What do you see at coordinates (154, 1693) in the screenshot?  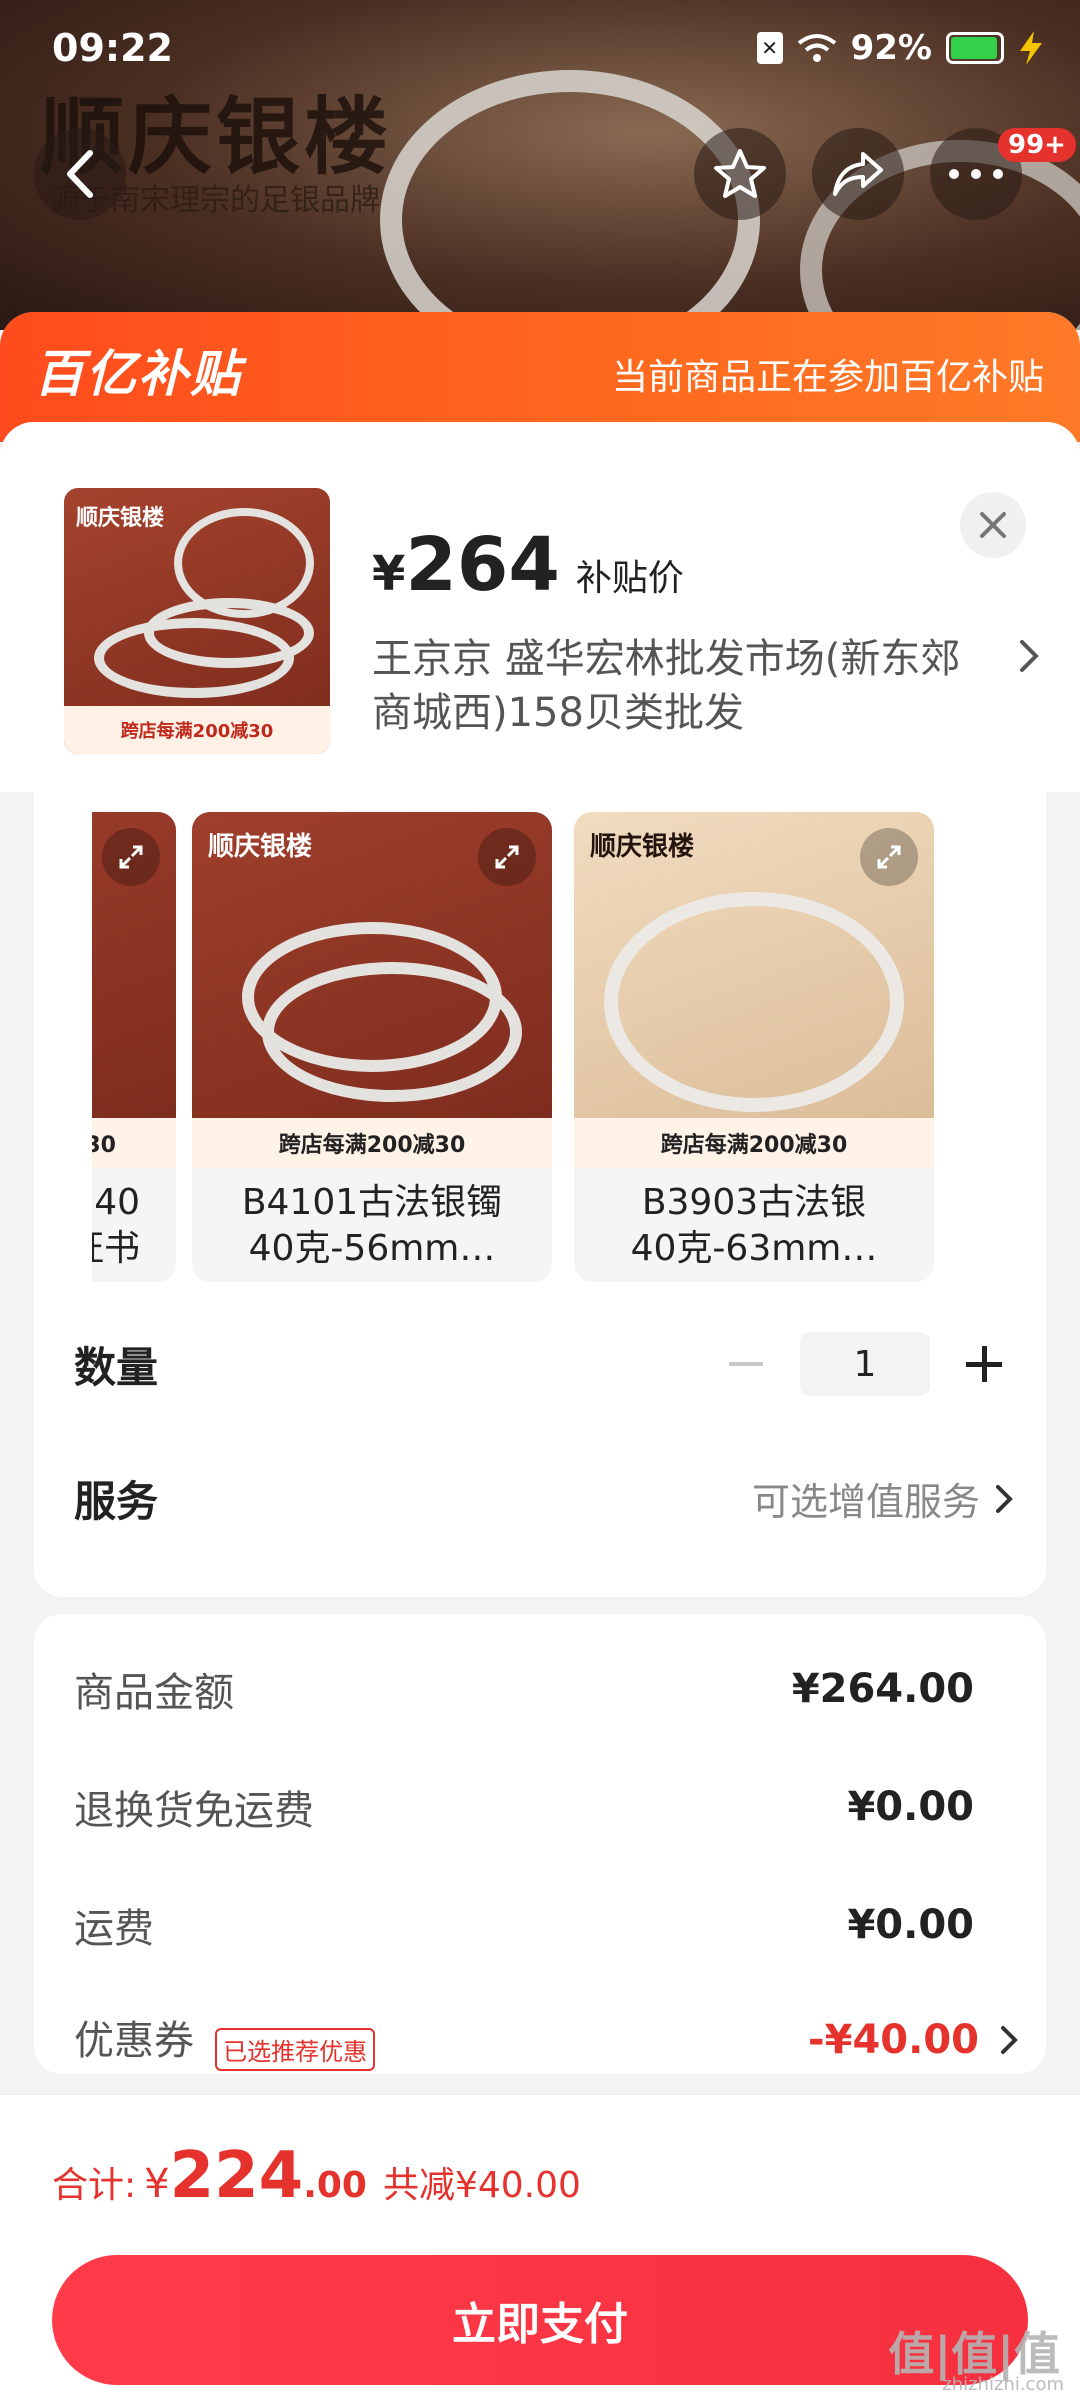 I see `fee-label: 商品金额` at bounding box center [154, 1693].